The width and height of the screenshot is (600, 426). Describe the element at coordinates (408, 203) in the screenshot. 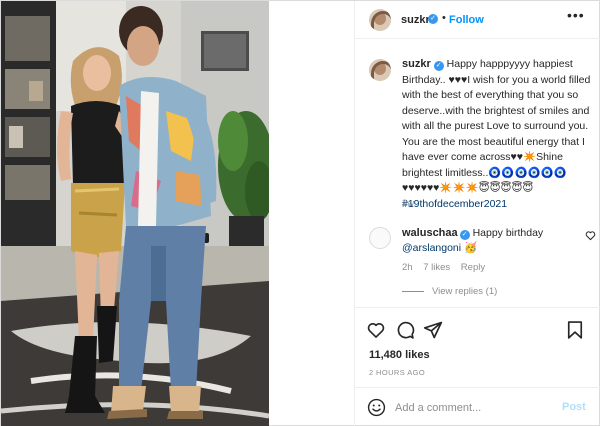

I see `caption-timestamp: 2w` at that location.